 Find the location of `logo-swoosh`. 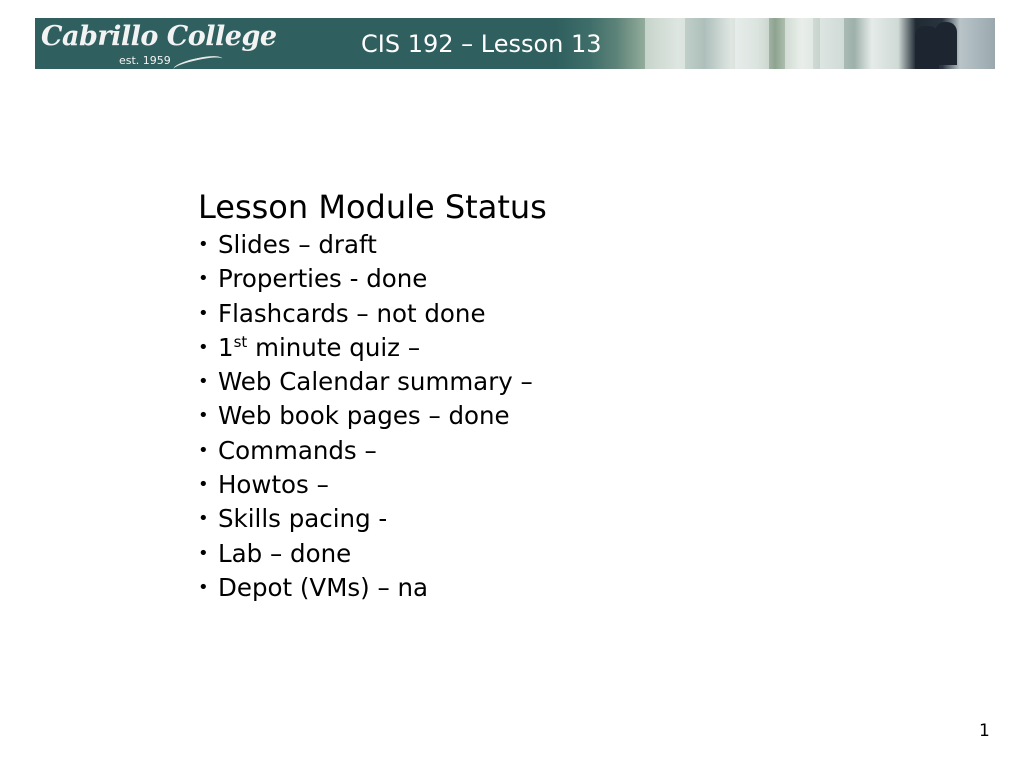

logo-swoosh is located at coordinates (198, 60).